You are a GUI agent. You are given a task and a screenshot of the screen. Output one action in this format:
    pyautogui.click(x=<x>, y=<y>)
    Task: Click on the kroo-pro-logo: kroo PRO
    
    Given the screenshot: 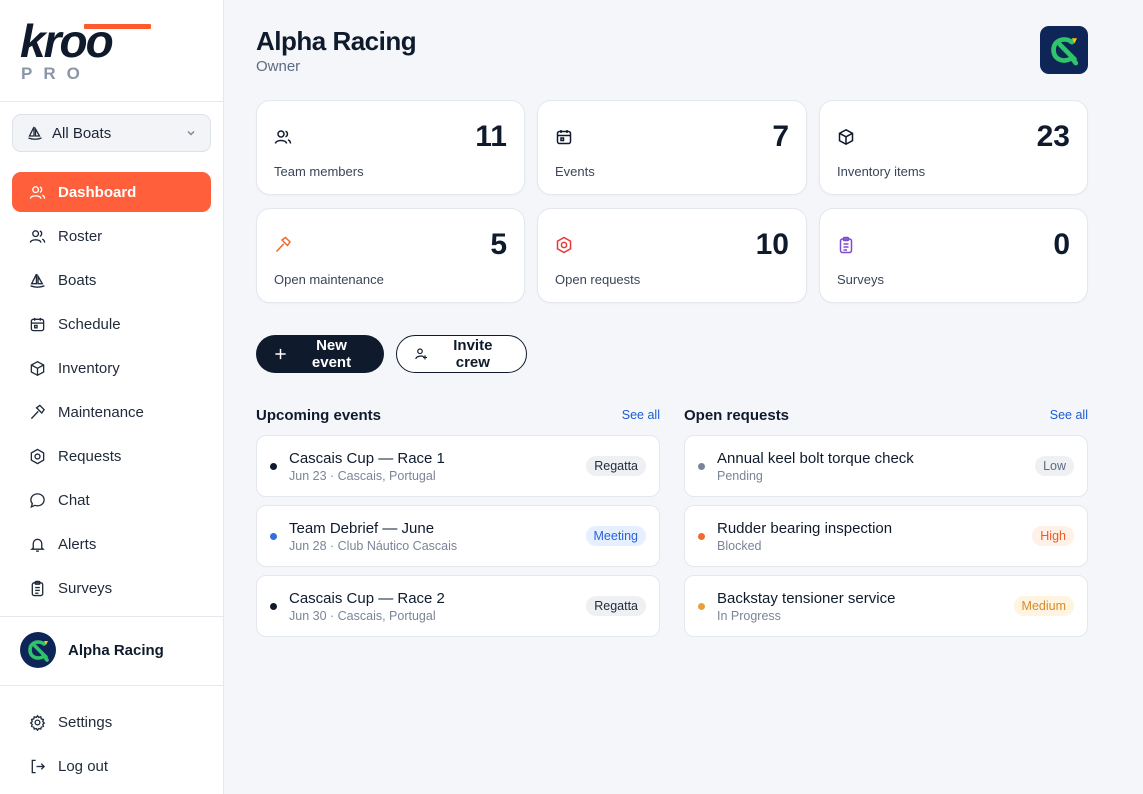 What is the action you would take?
    pyautogui.click(x=85, y=51)
    